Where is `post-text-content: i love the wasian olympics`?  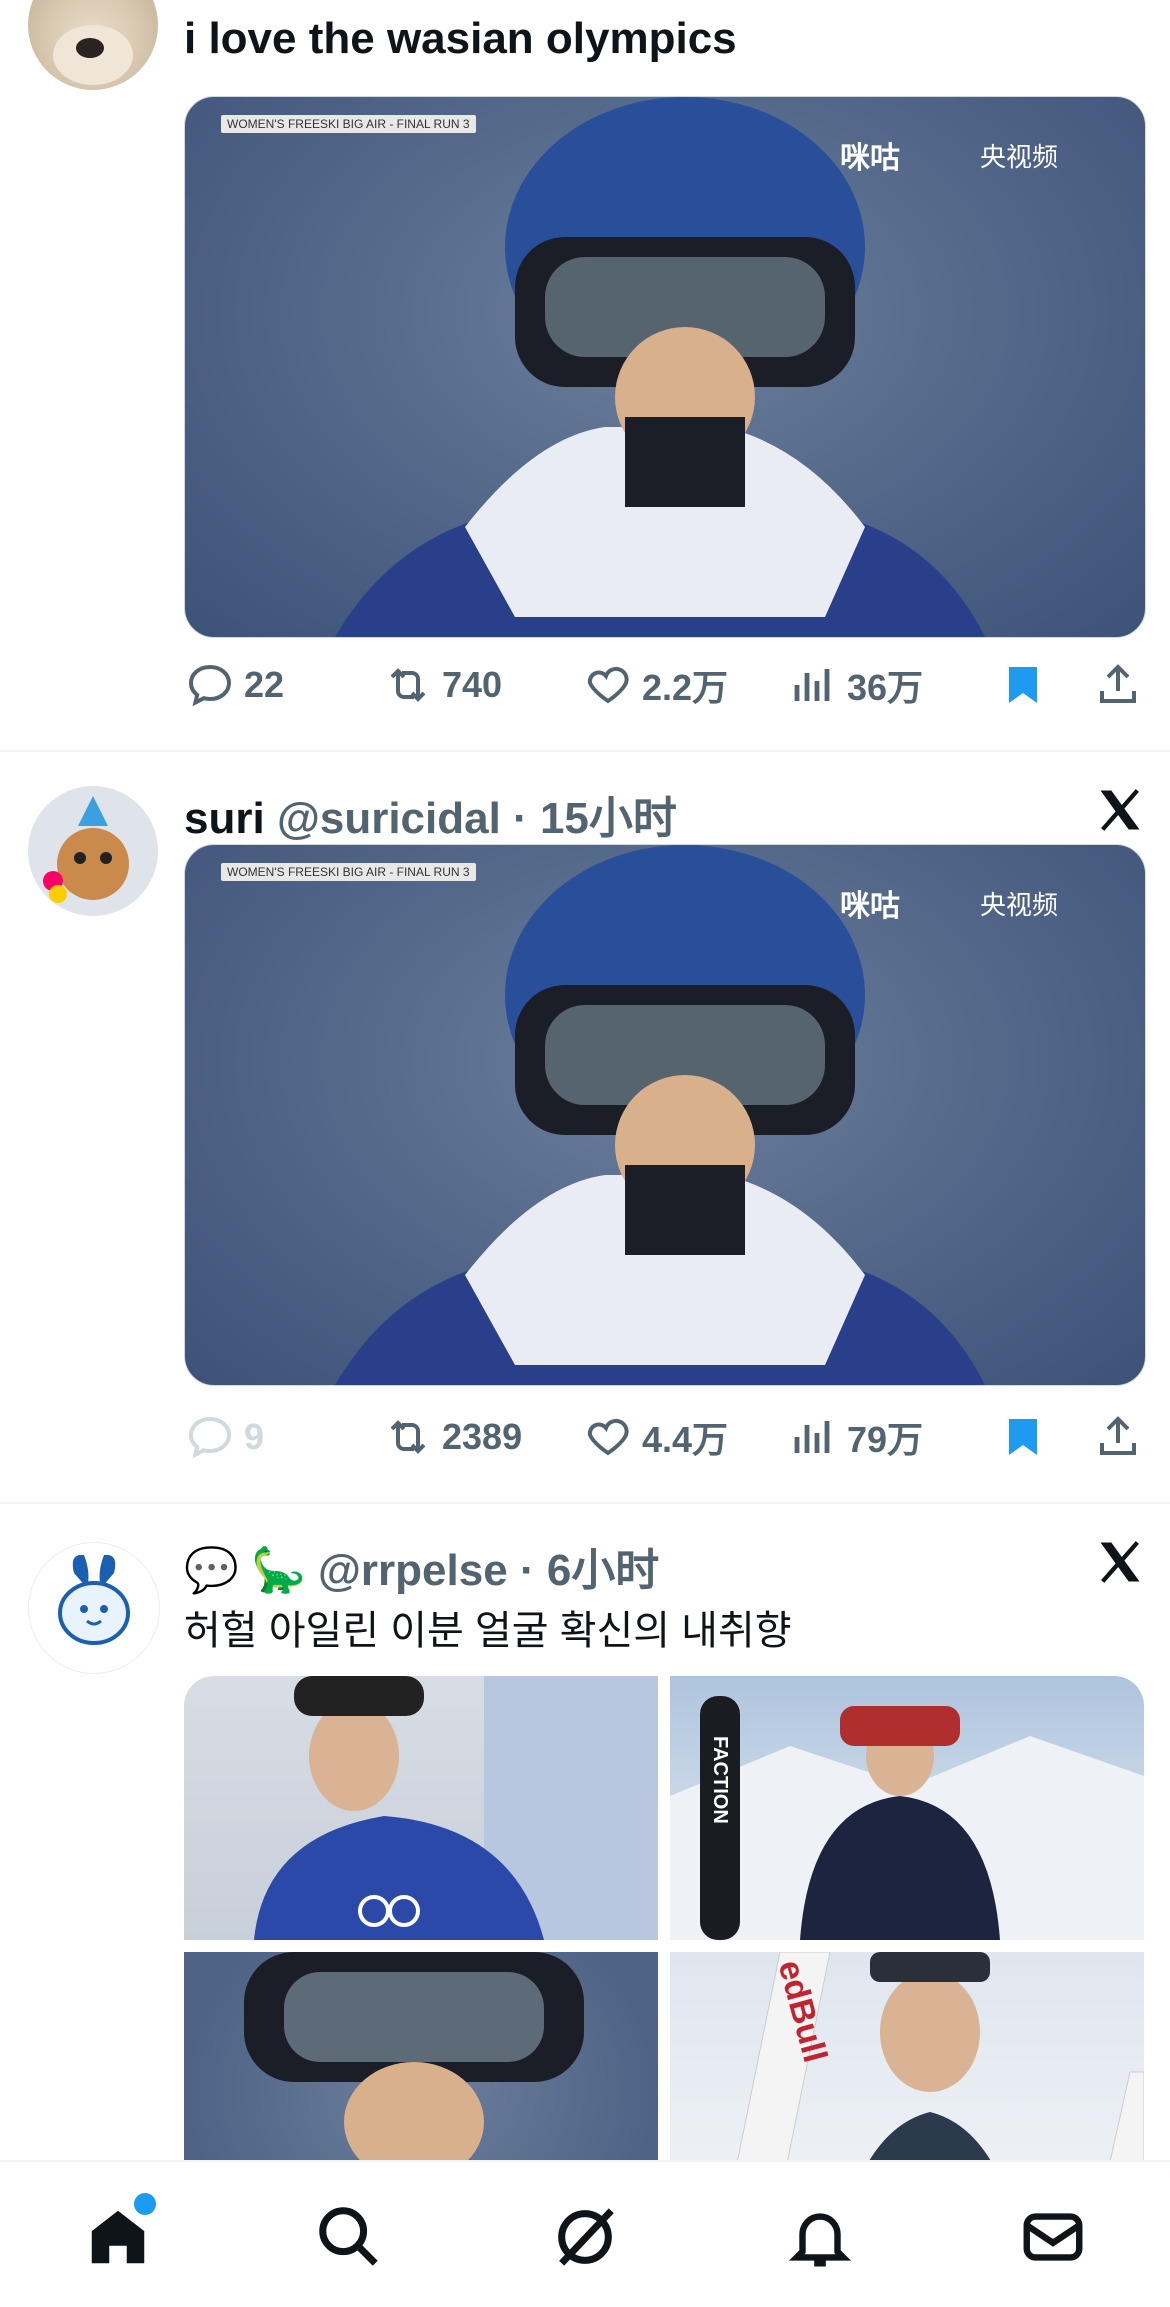
post-text-content: i love the wasian olympics is located at coordinates (460, 38).